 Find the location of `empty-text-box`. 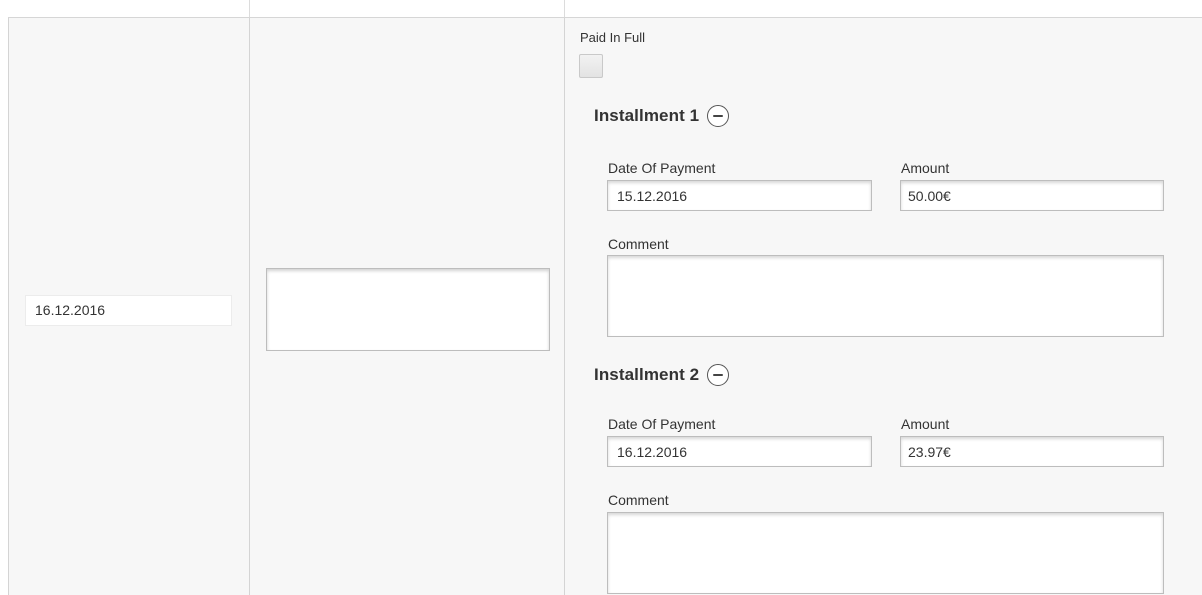

empty-text-box is located at coordinates (408, 309).